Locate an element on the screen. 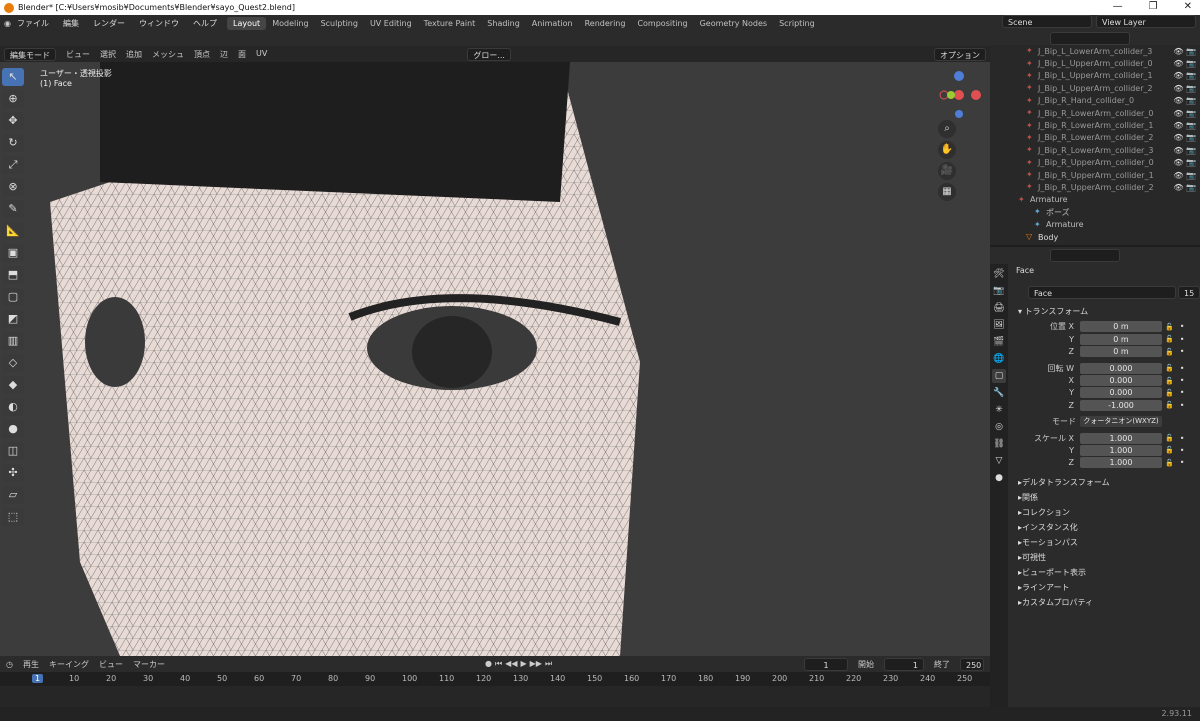  rip-tool-icon: ⬚ is located at coordinates (13, 517).